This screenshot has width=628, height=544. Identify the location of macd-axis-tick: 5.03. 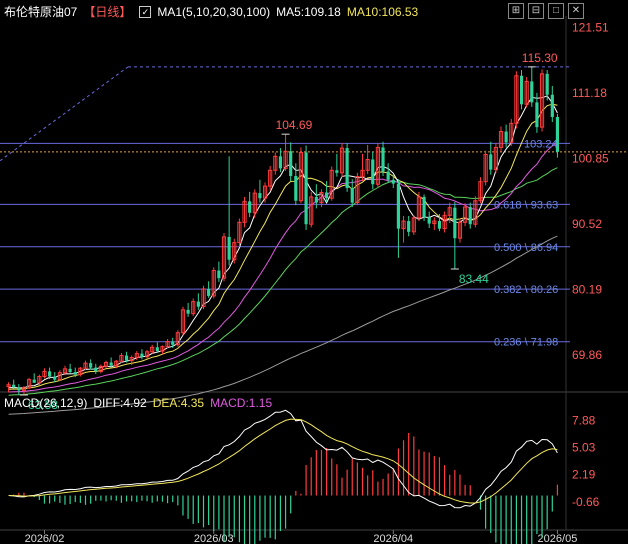
(584, 448).